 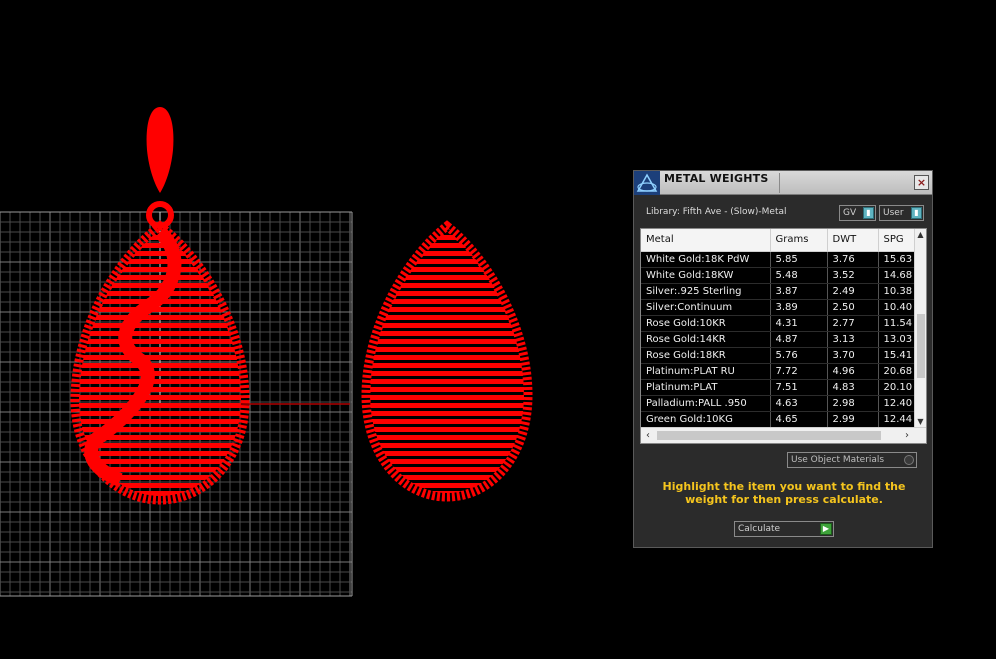 What do you see at coordinates (783, 183) in the screenshot?
I see `panel-titlebar: METAL WEIGHTS ×` at bounding box center [783, 183].